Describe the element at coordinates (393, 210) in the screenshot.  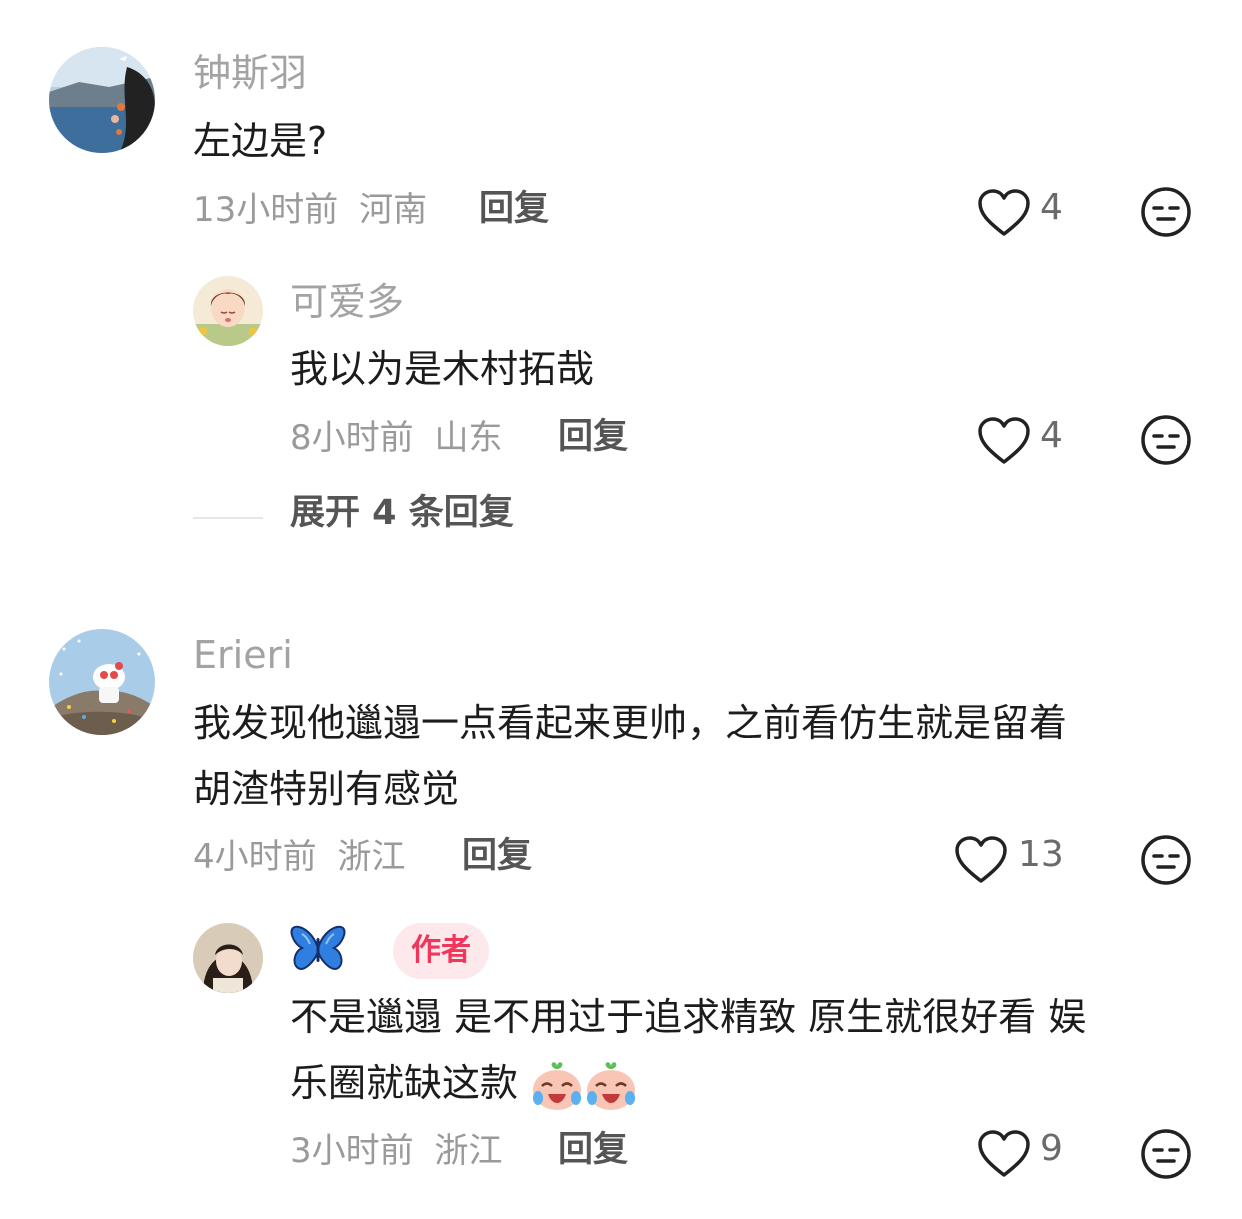
I see `comment-location: 河南` at that location.